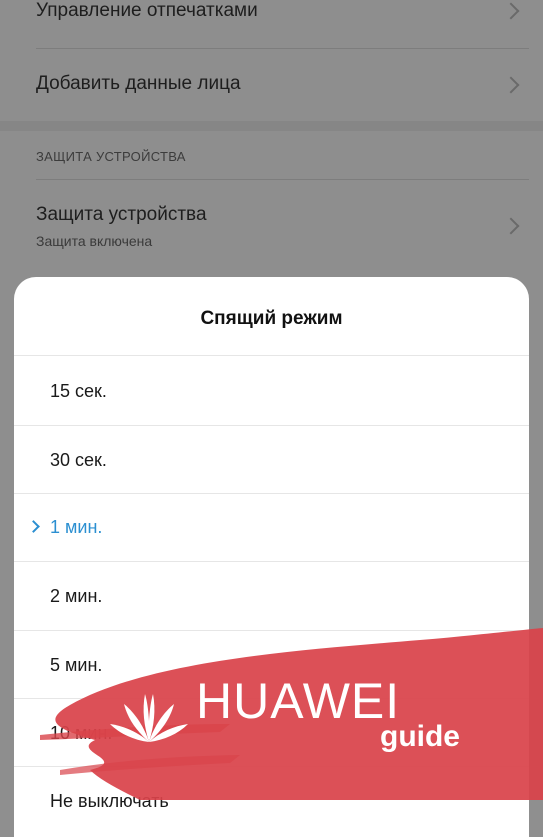 This screenshot has height=837, width=543. I want to click on option-label: 15 сек., so click(78, 391).